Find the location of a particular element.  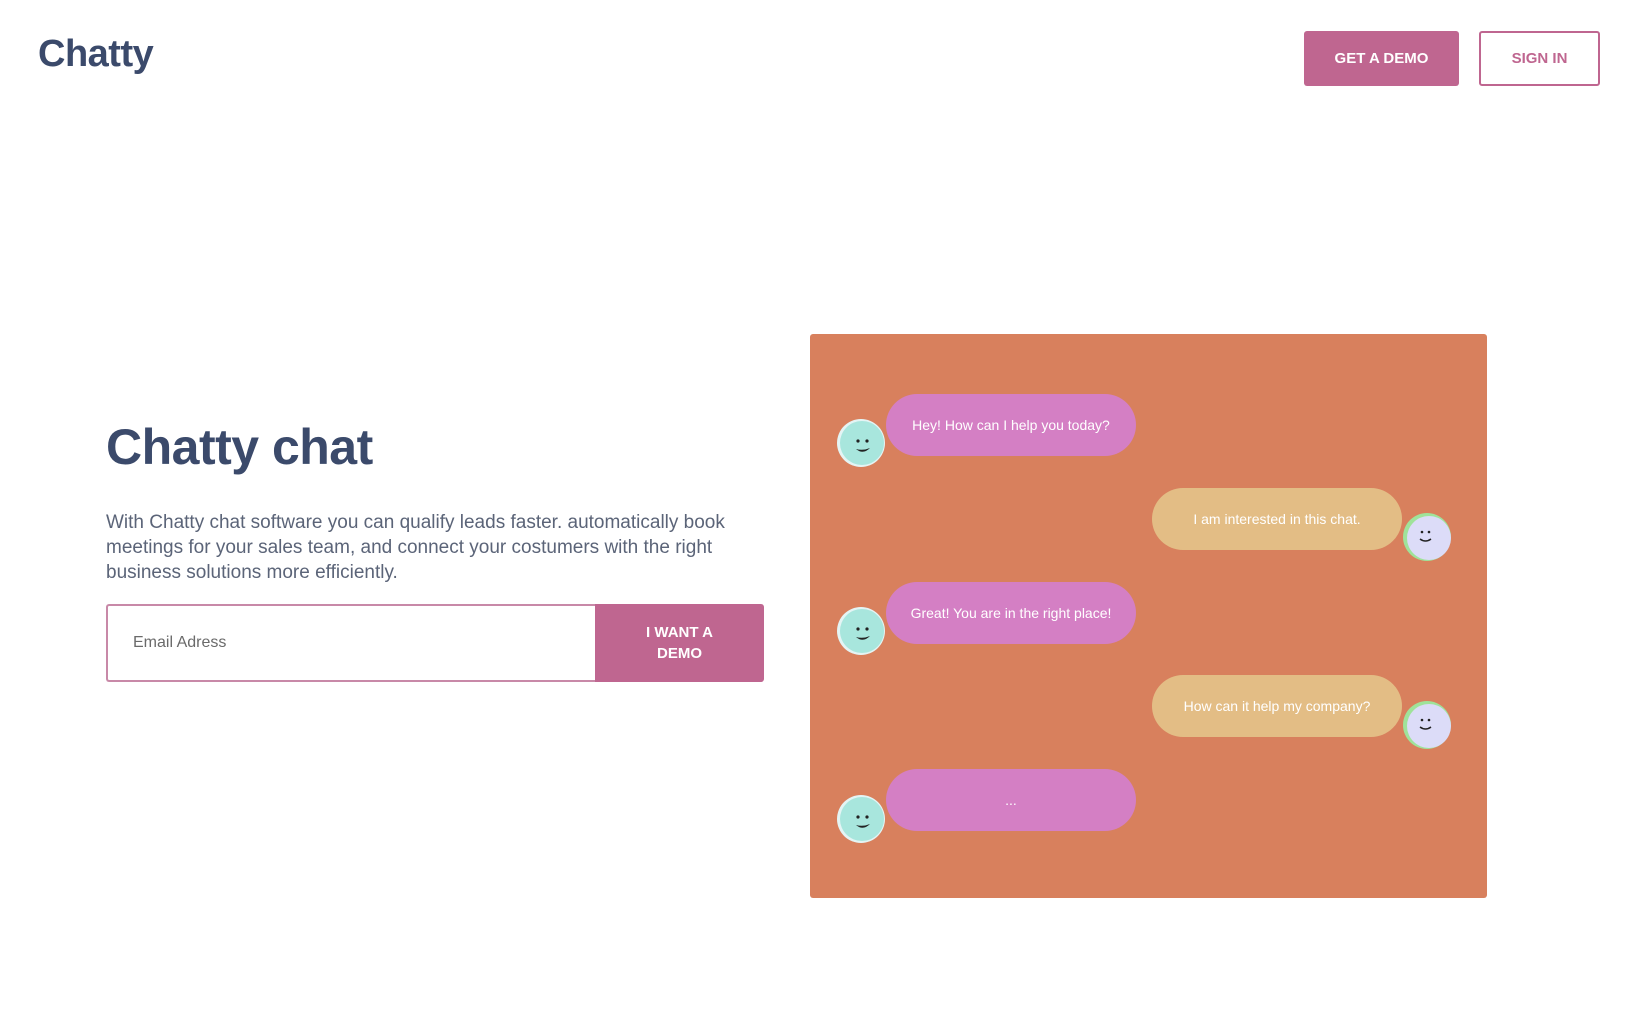

logo: Chatty is located at coordinates (96, 54).